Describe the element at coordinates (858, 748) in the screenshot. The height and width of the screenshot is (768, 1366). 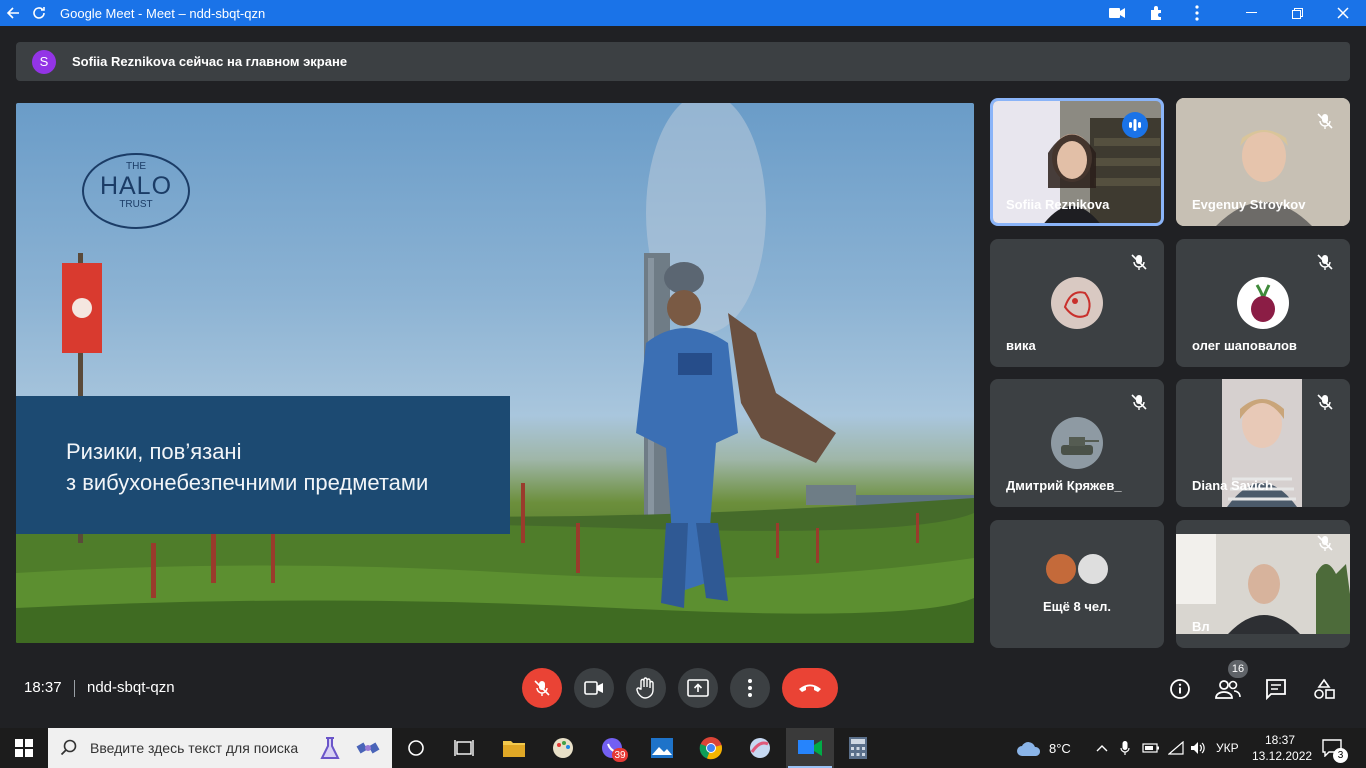
I see `calculator-button` at that location.